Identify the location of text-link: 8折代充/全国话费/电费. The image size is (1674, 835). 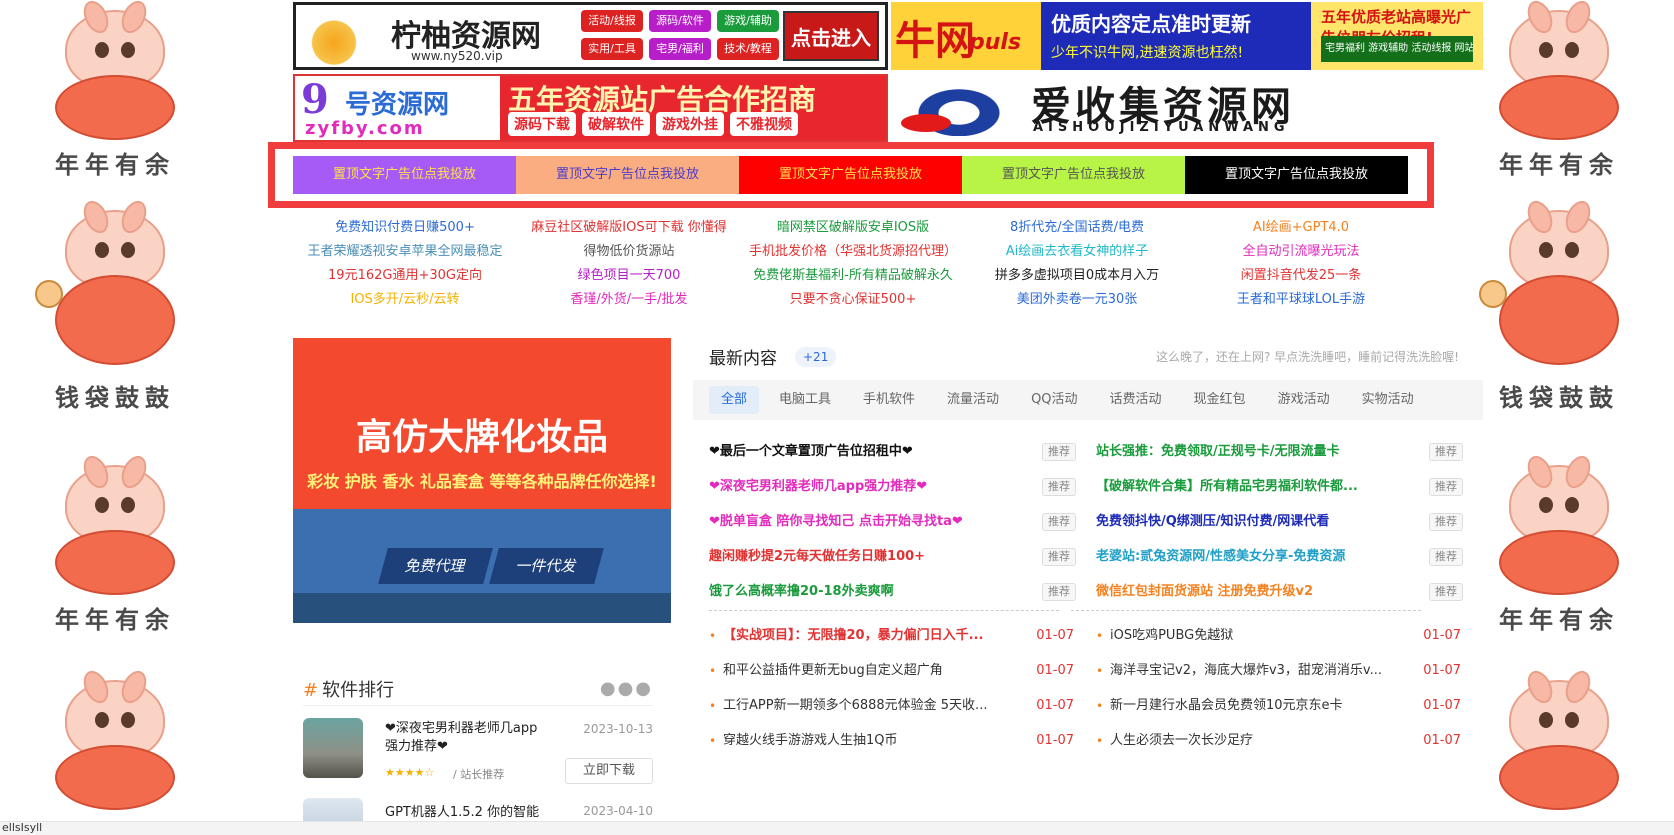
(1077, 228).